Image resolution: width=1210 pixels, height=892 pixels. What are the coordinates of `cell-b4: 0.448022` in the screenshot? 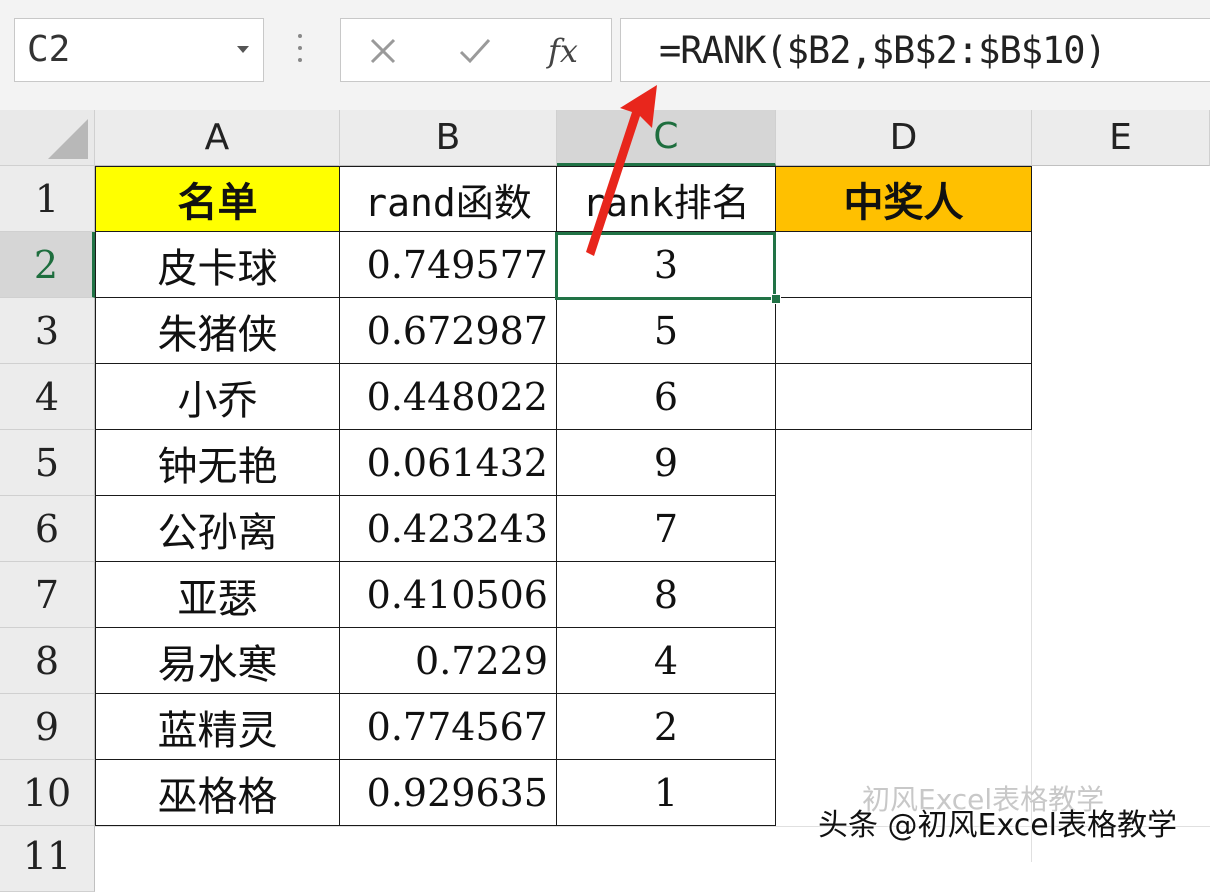 It's located at (448, 397).